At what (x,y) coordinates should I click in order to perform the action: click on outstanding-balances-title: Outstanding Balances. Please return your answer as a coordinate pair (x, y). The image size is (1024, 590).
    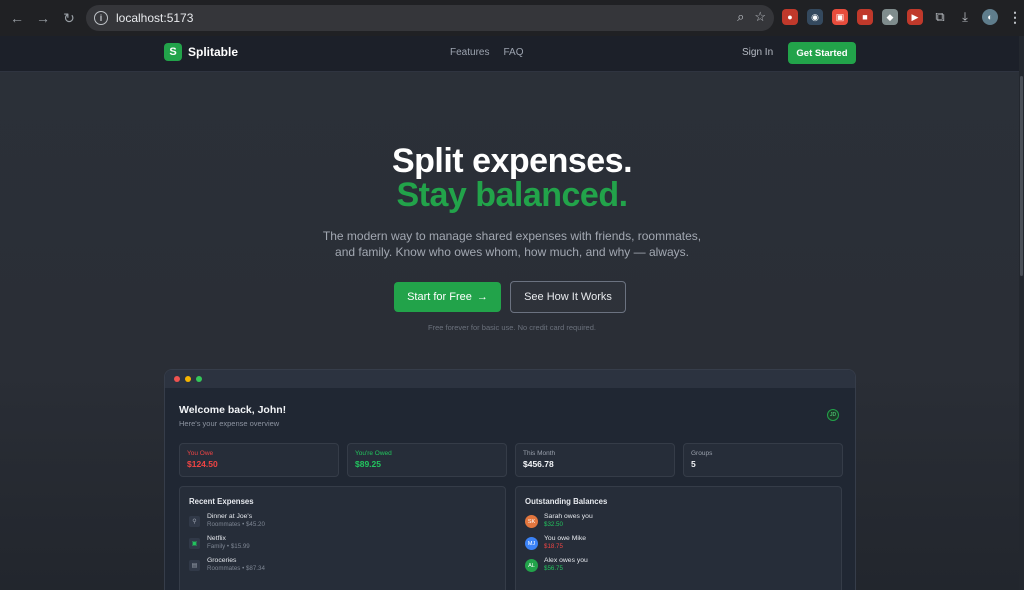
    Looking at the image, I should click on (566, 501).